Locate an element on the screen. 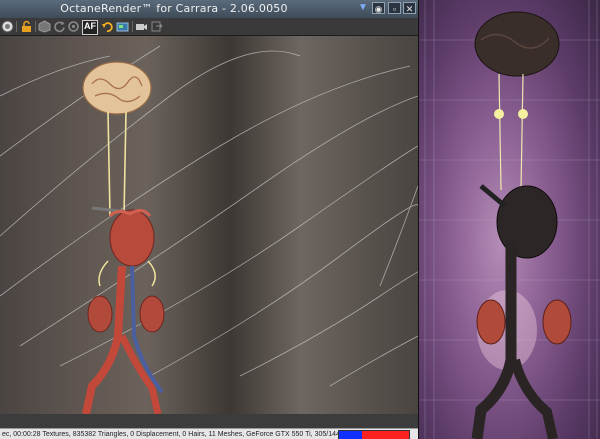  export-icon is located at coordinates (156, 26).